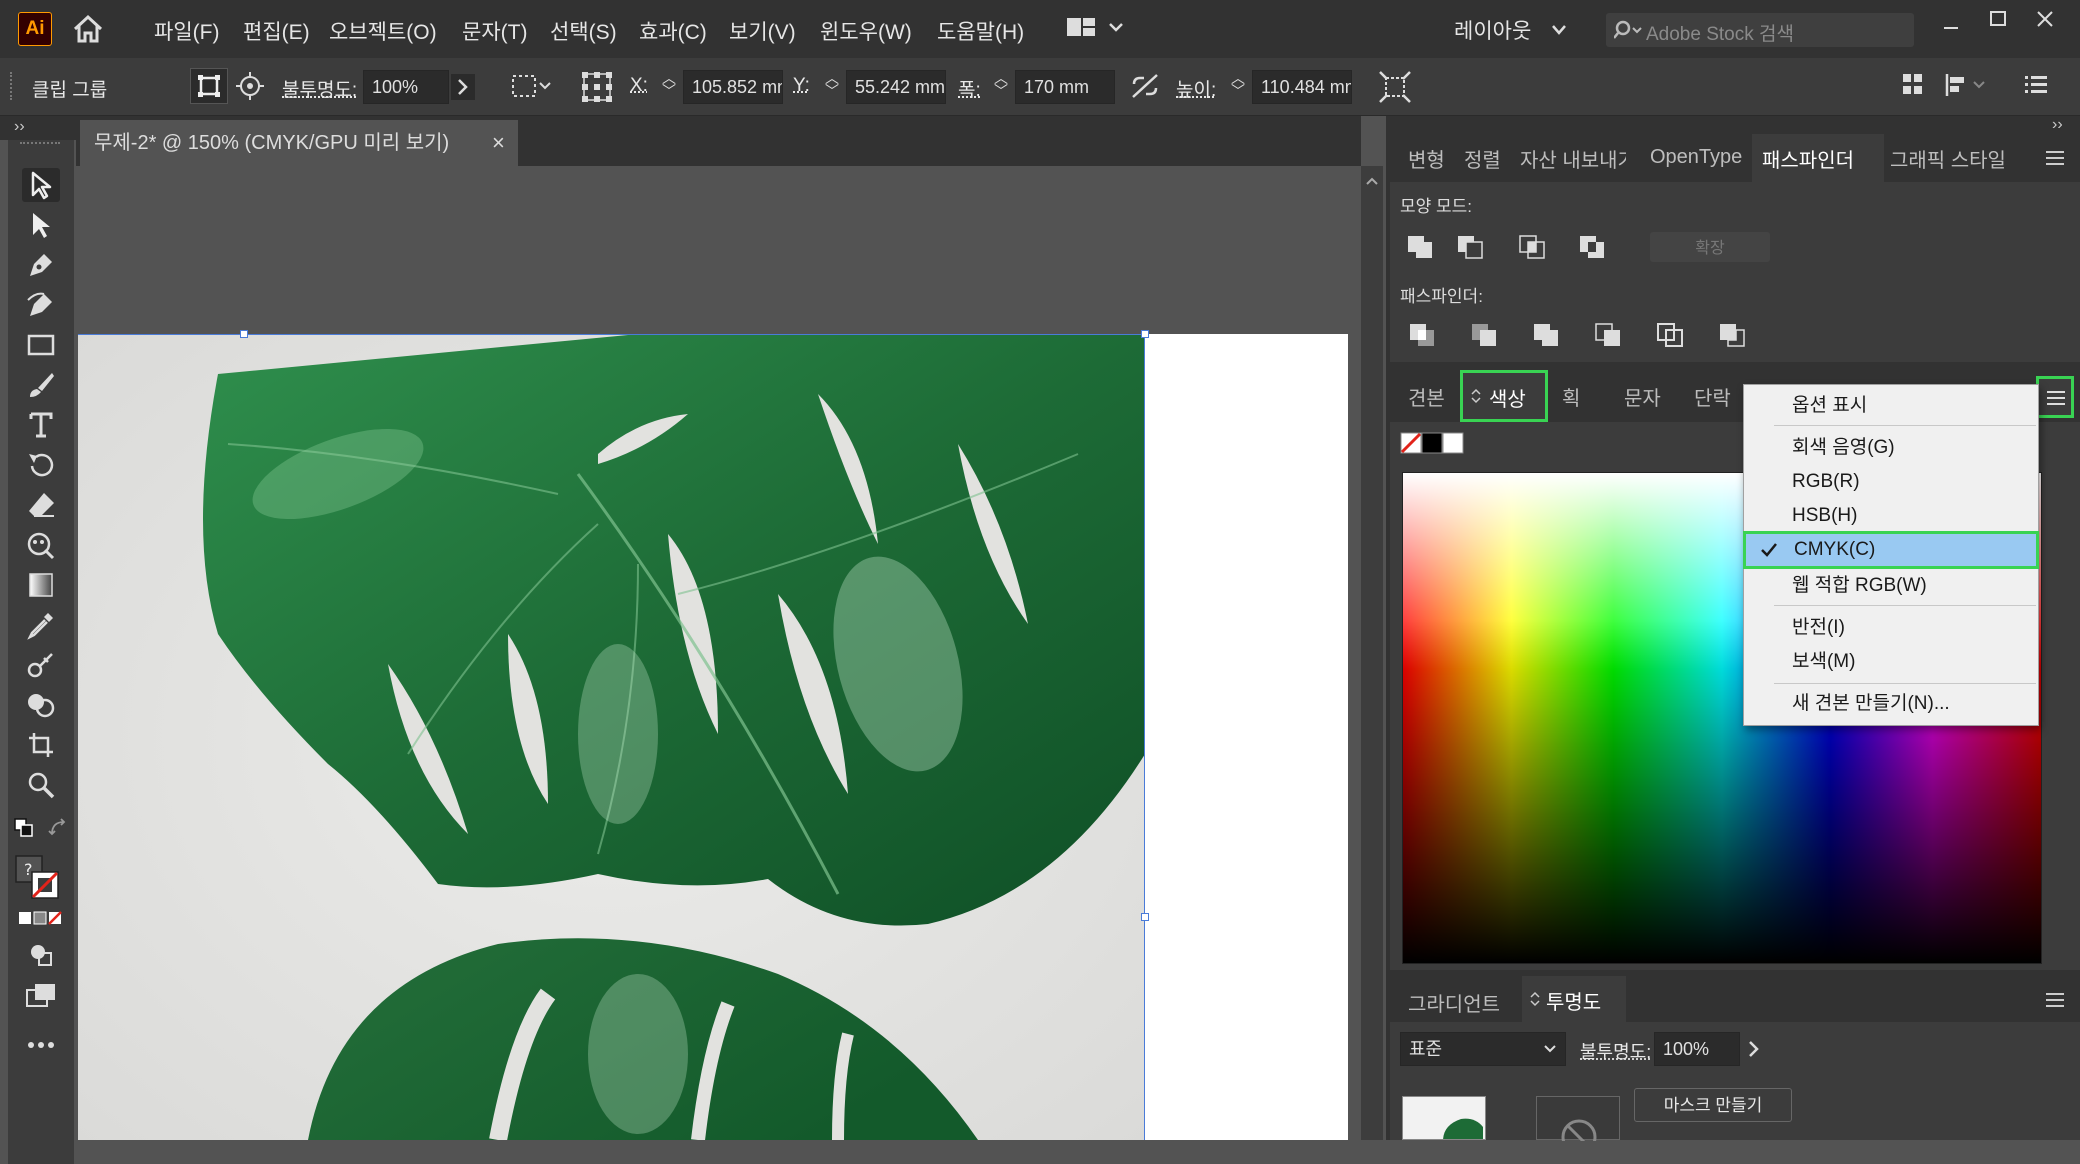 Image resolution: width=2080 pixels, height=1164 pixels. Describe the element at coordinates (1998, 19) in the screenshot. I see `maximize-icon` at that location.